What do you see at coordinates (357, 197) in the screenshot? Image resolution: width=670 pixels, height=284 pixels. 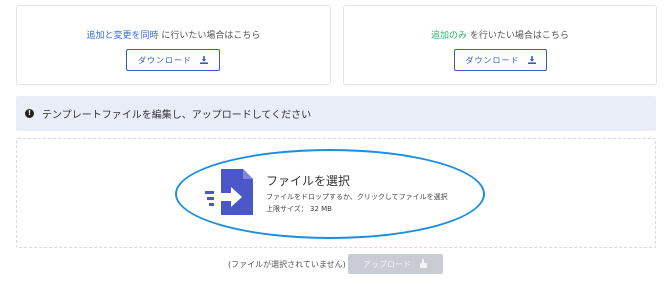 I see `dropzone-description: ファイルをドロップするか、クリックしてファイルを選択` at bounding box center [357, 197].